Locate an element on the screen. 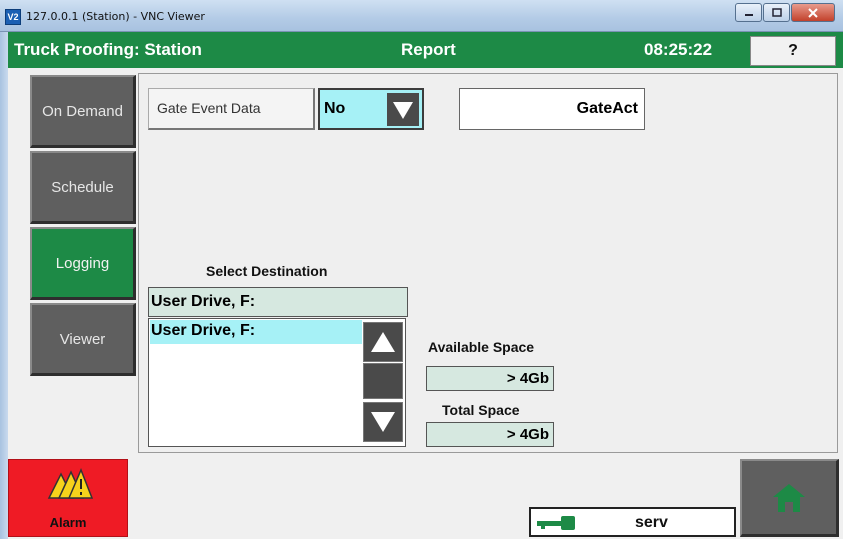  select-destination-title: Select Destination is located at coordinates (267, 271).